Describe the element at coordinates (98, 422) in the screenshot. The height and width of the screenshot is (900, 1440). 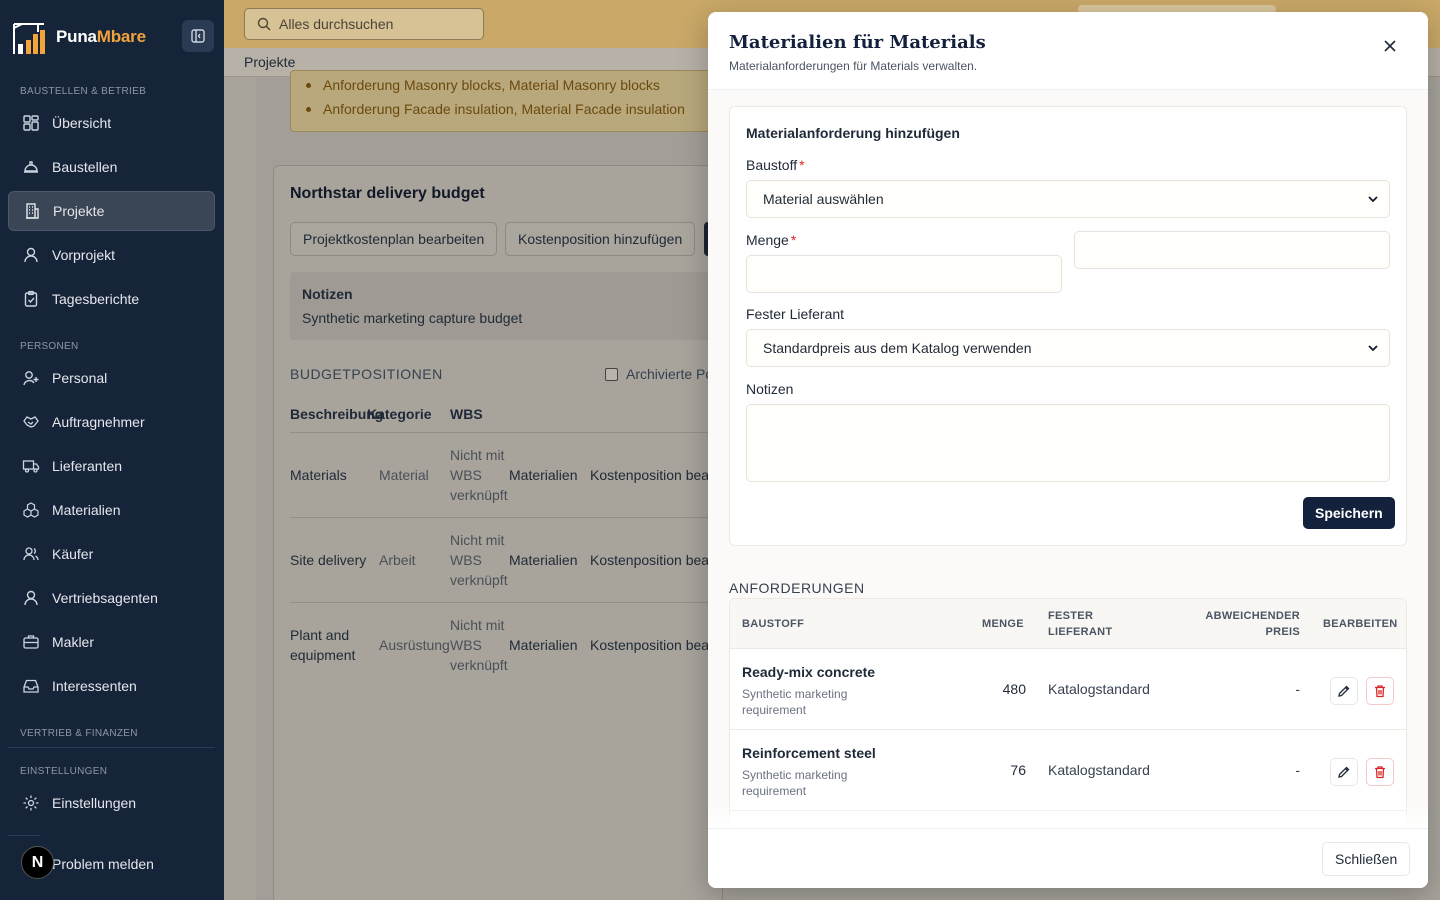
I see `sidebar-item-label: Auftragnehmer` at that location.